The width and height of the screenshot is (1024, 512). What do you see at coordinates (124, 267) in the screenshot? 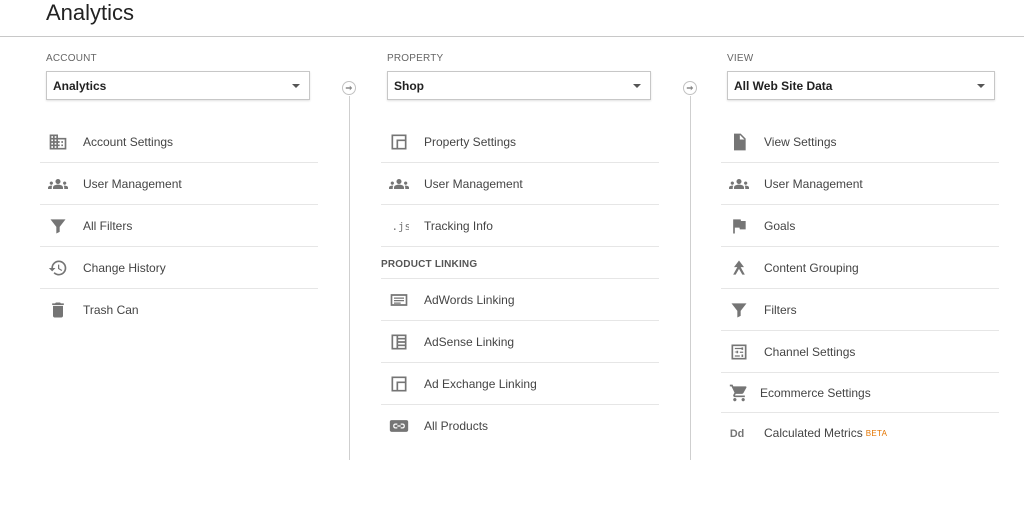
I see `menu-item-label: Change History` at bounding box center [124, 267].